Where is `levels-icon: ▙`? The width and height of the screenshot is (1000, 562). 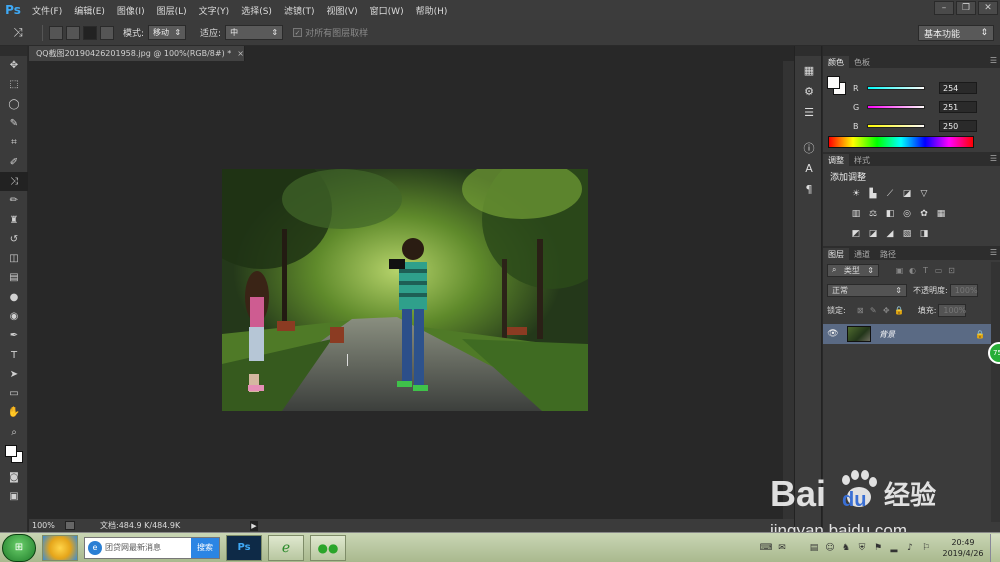
levels-icon: ▙ is located at coordinates (873, 194).